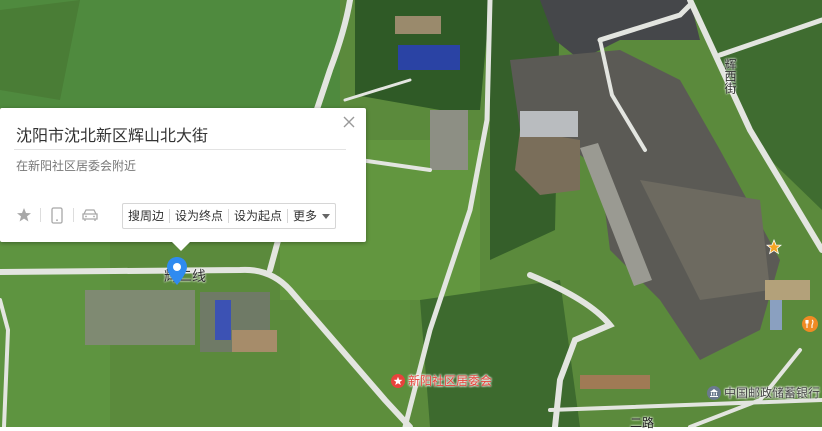 This screenshot has width=822, height=431. Describe the element at coordinates (146, 216) in the screenshot. I see `search-nearby-button: 搜周边` at that location.